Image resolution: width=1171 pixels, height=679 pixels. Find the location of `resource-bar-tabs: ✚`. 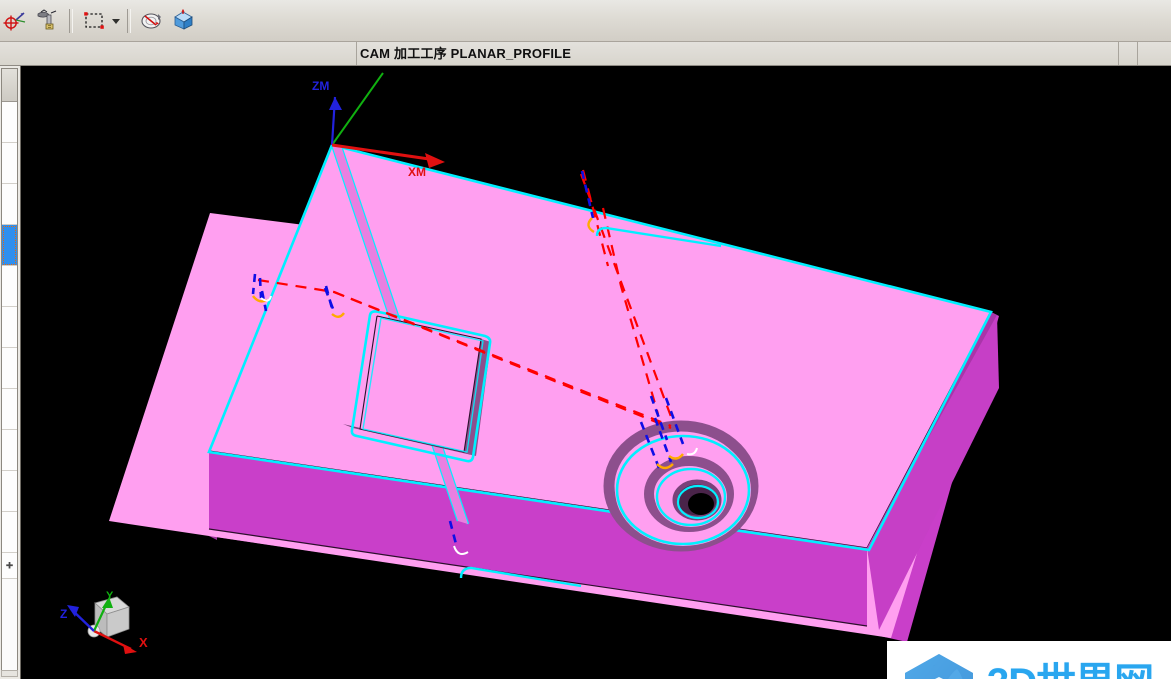

resource-bar-tabs: ✚ is located at coordinates (9, 372).